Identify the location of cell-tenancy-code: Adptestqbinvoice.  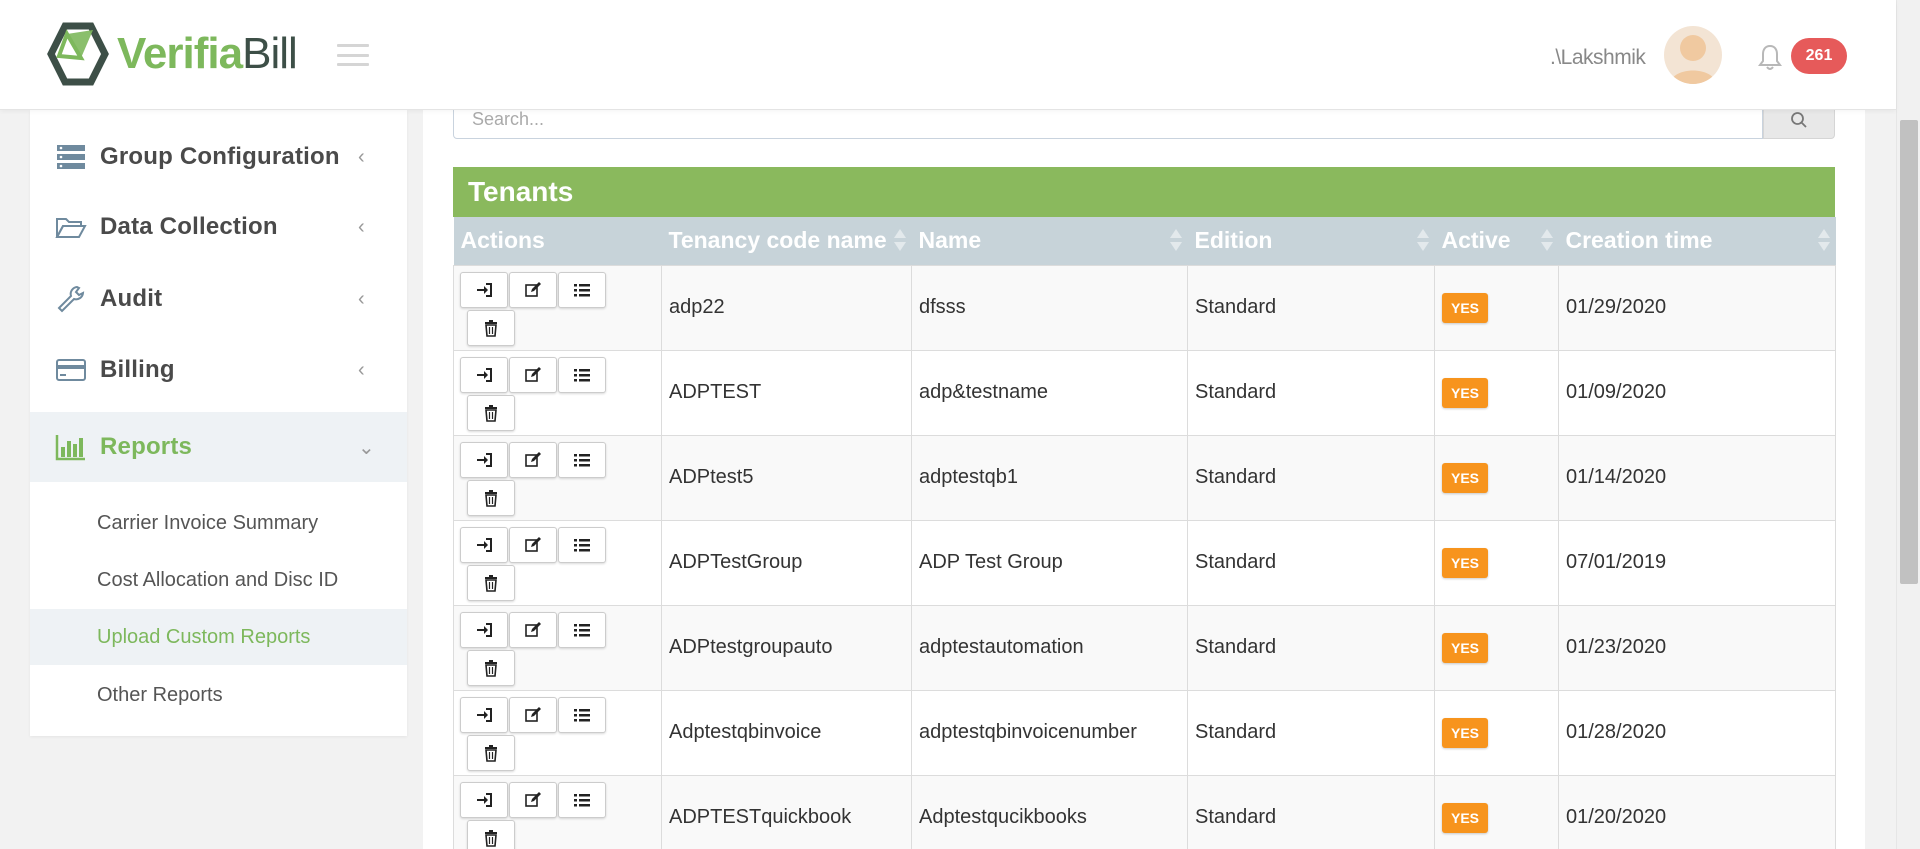
(786, 732).